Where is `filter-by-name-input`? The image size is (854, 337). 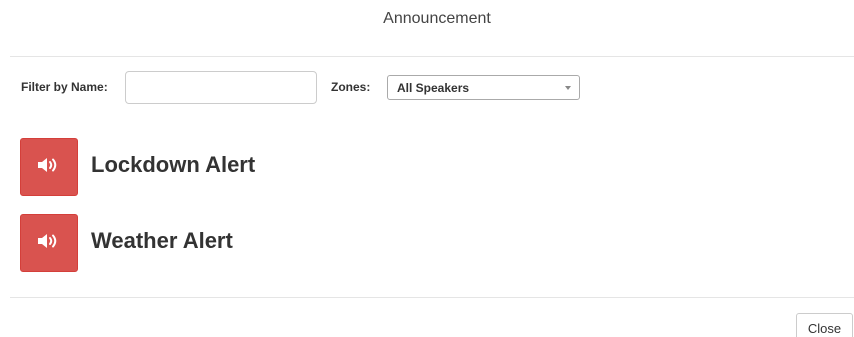
filter-by-name-input is located at coordinates (221, 87).